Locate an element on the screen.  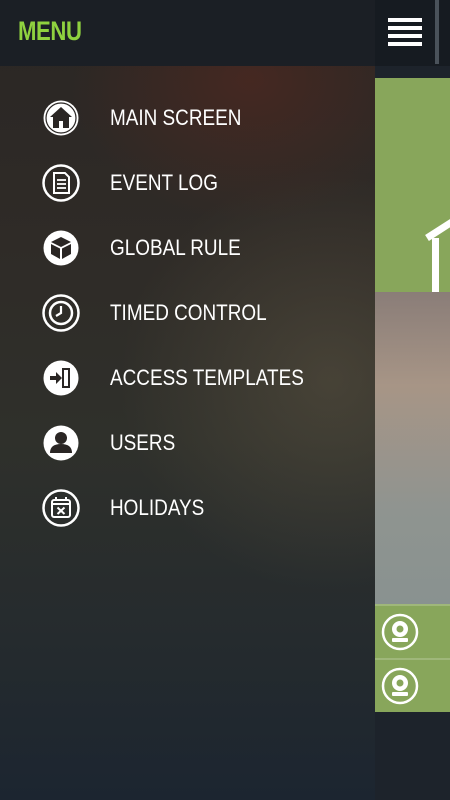
camera-preview-image is located at coordinates (412, 448).